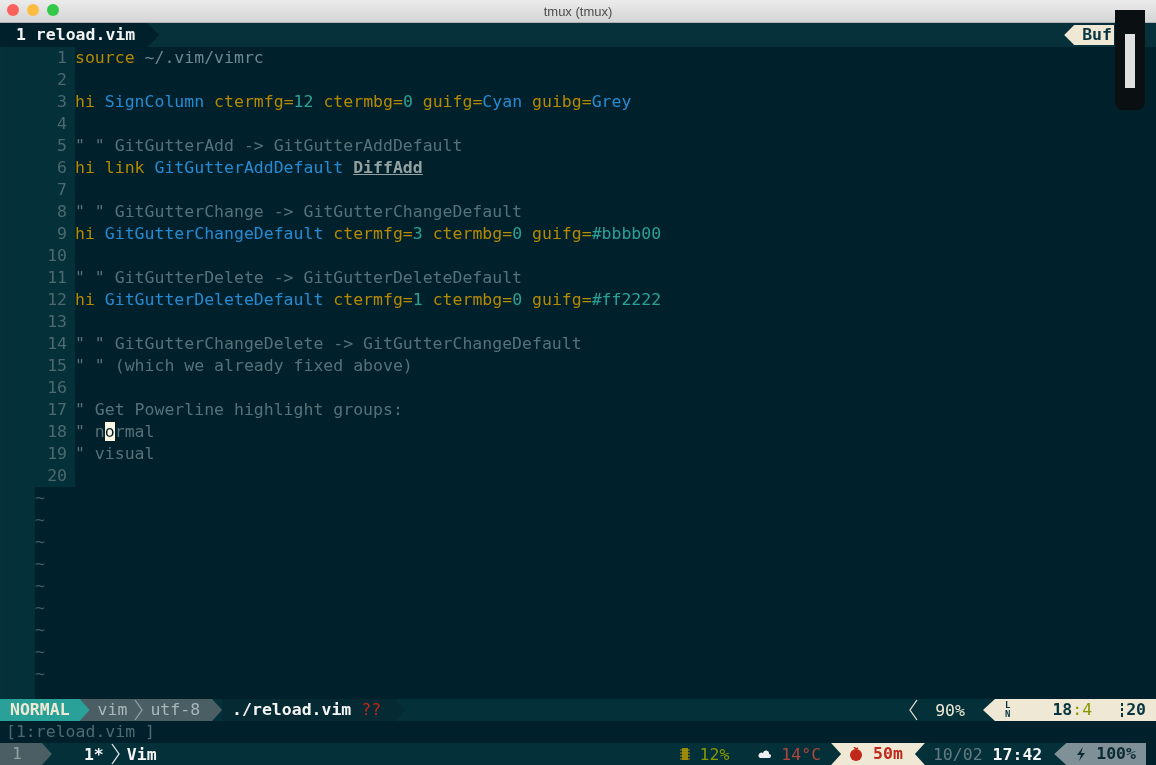 The width and height of the screenshot is (1156, 765). Describe the element at coordinates (328, 344) in the screenshot. I see `code-line: " " GitGutterChangeDelete -> GitGutterChangeDefault` at that location.